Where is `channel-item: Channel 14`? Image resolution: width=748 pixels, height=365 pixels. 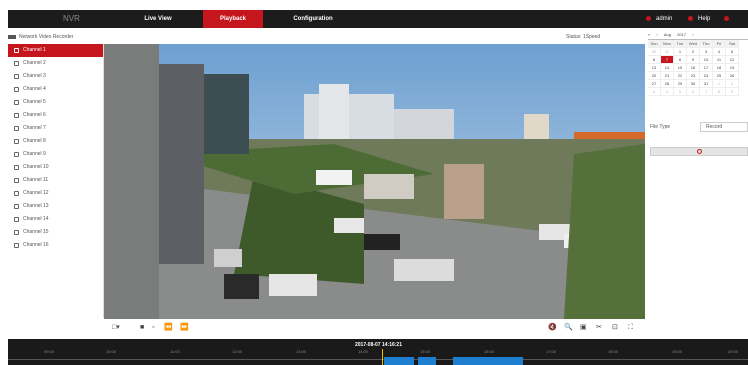 channel-item: Channel 14 is located at coordinates (55, 219).